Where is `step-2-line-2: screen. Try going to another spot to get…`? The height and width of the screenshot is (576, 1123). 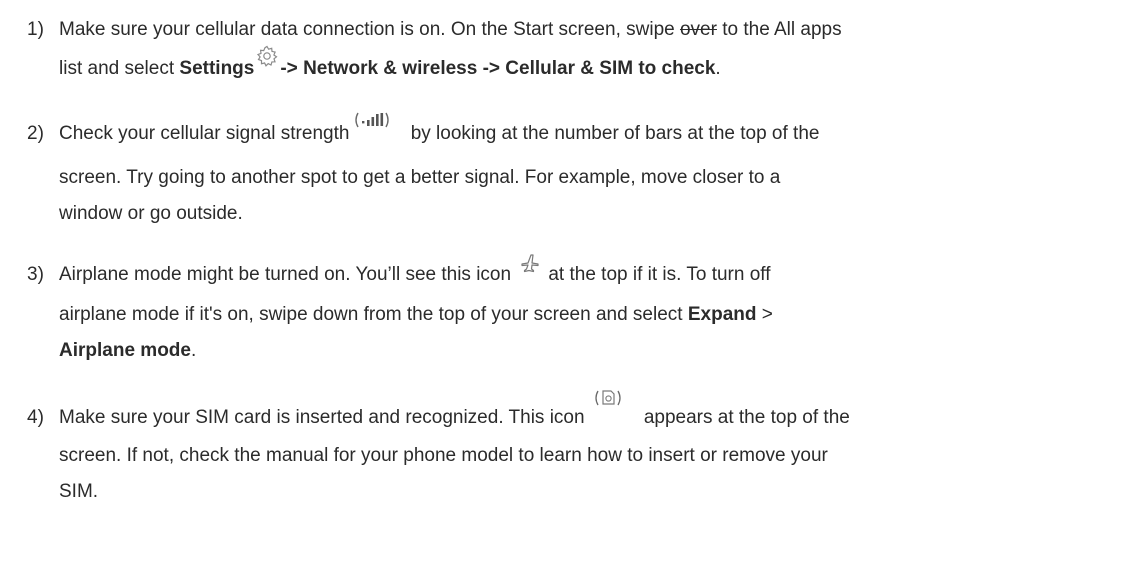 step-2-line-2: screen. Try going to another spot to get… is located at coordinates (420, 177).